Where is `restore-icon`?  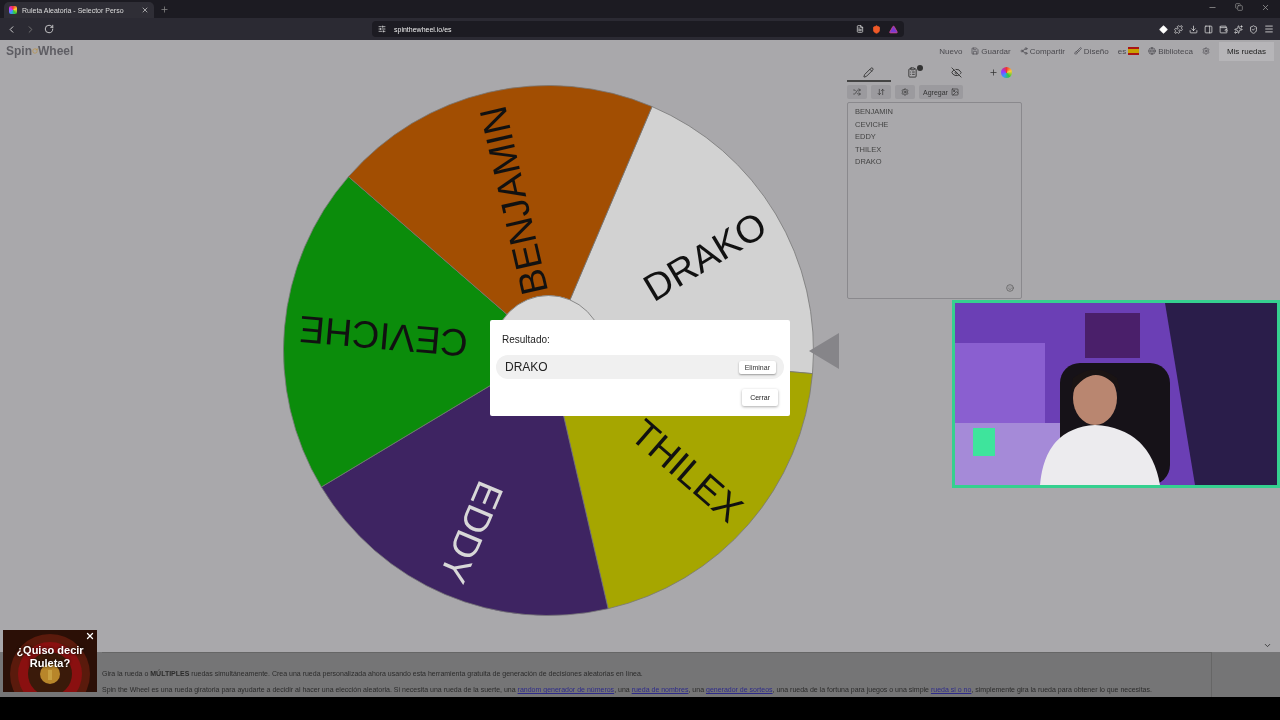 restore-icon is located at coordinates (1239, 6).